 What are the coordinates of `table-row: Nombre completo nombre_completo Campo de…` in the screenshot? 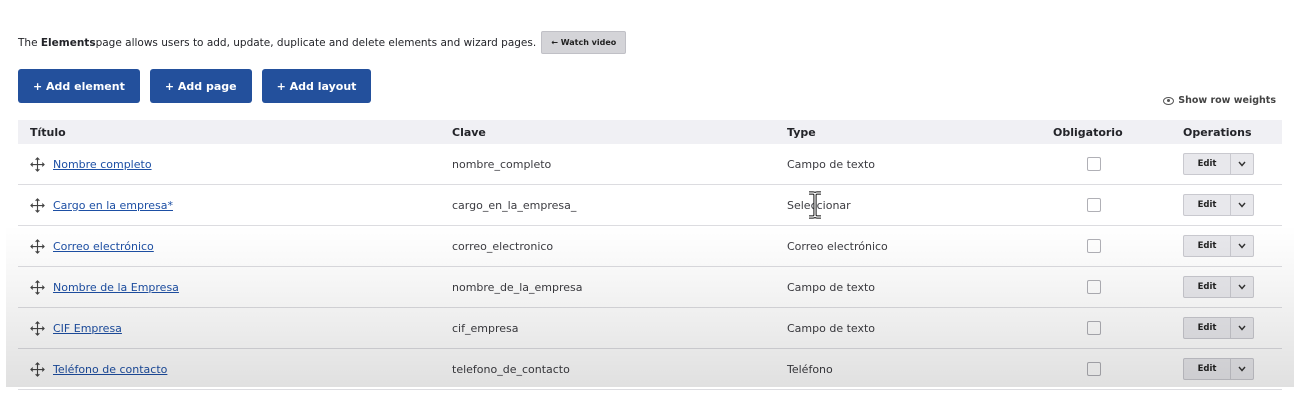 It's located at (650, 164).